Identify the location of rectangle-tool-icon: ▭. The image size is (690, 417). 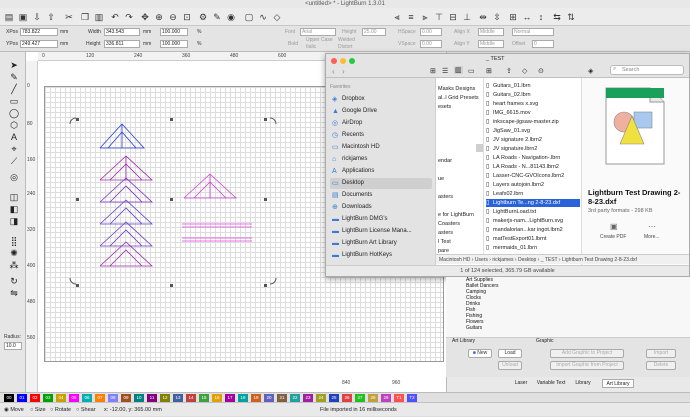
(14, 101).